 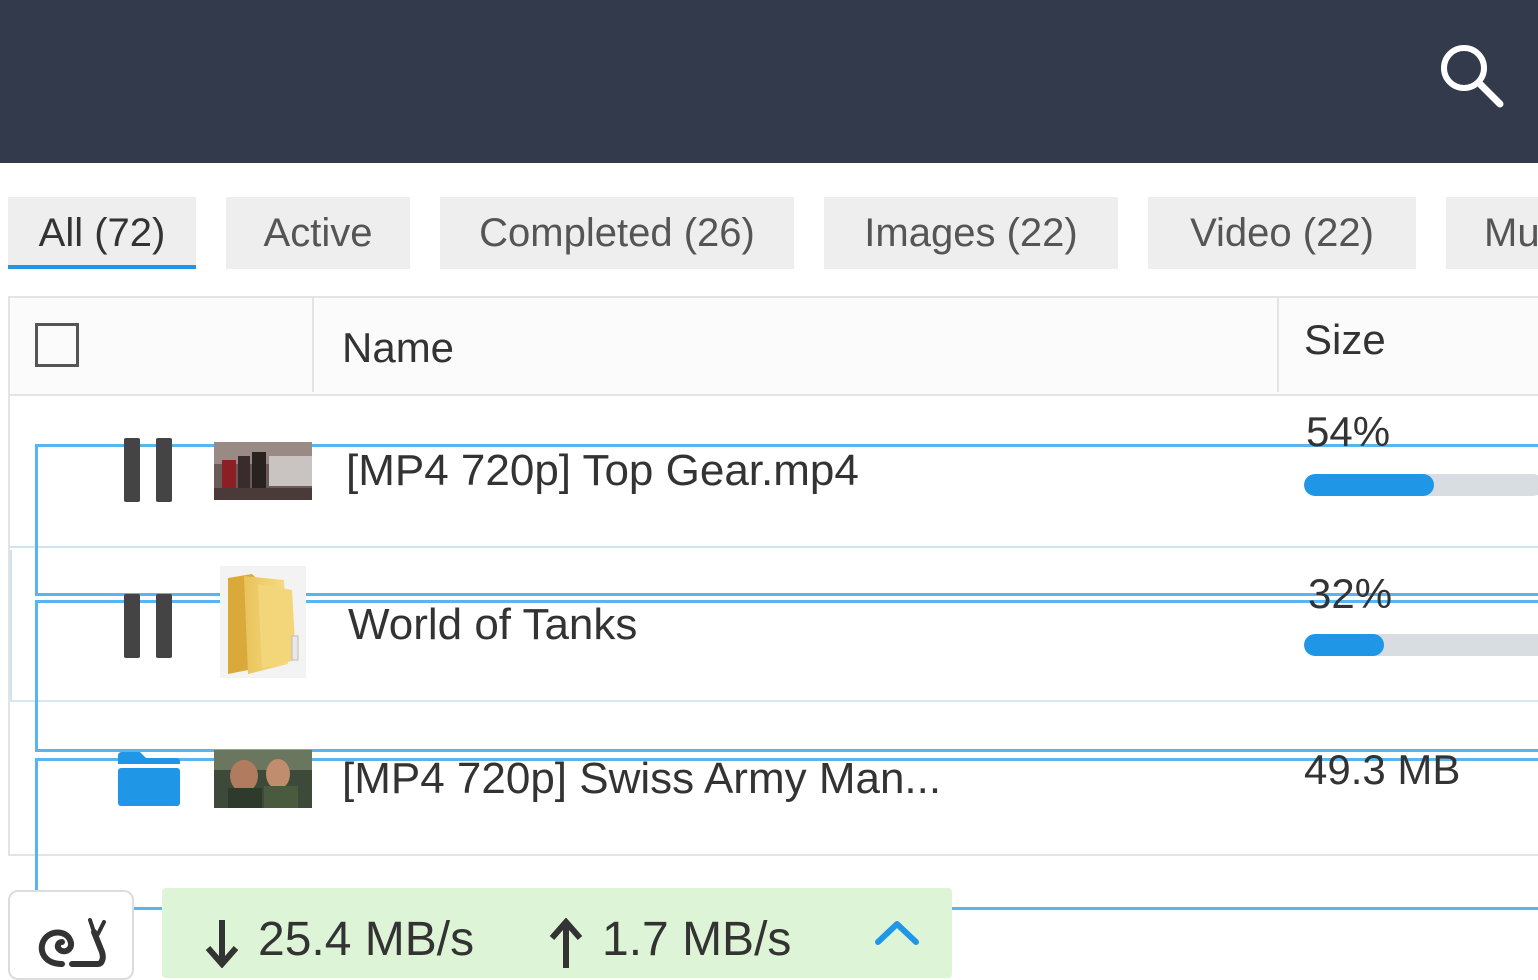 I want to click on download-speed: 25.4 MB/s, so click(x=366, y=939).